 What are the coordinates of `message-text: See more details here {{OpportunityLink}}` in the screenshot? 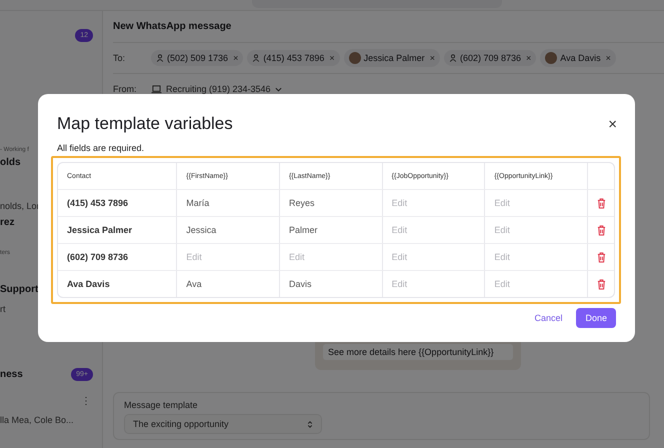 It's located at (418, 352).